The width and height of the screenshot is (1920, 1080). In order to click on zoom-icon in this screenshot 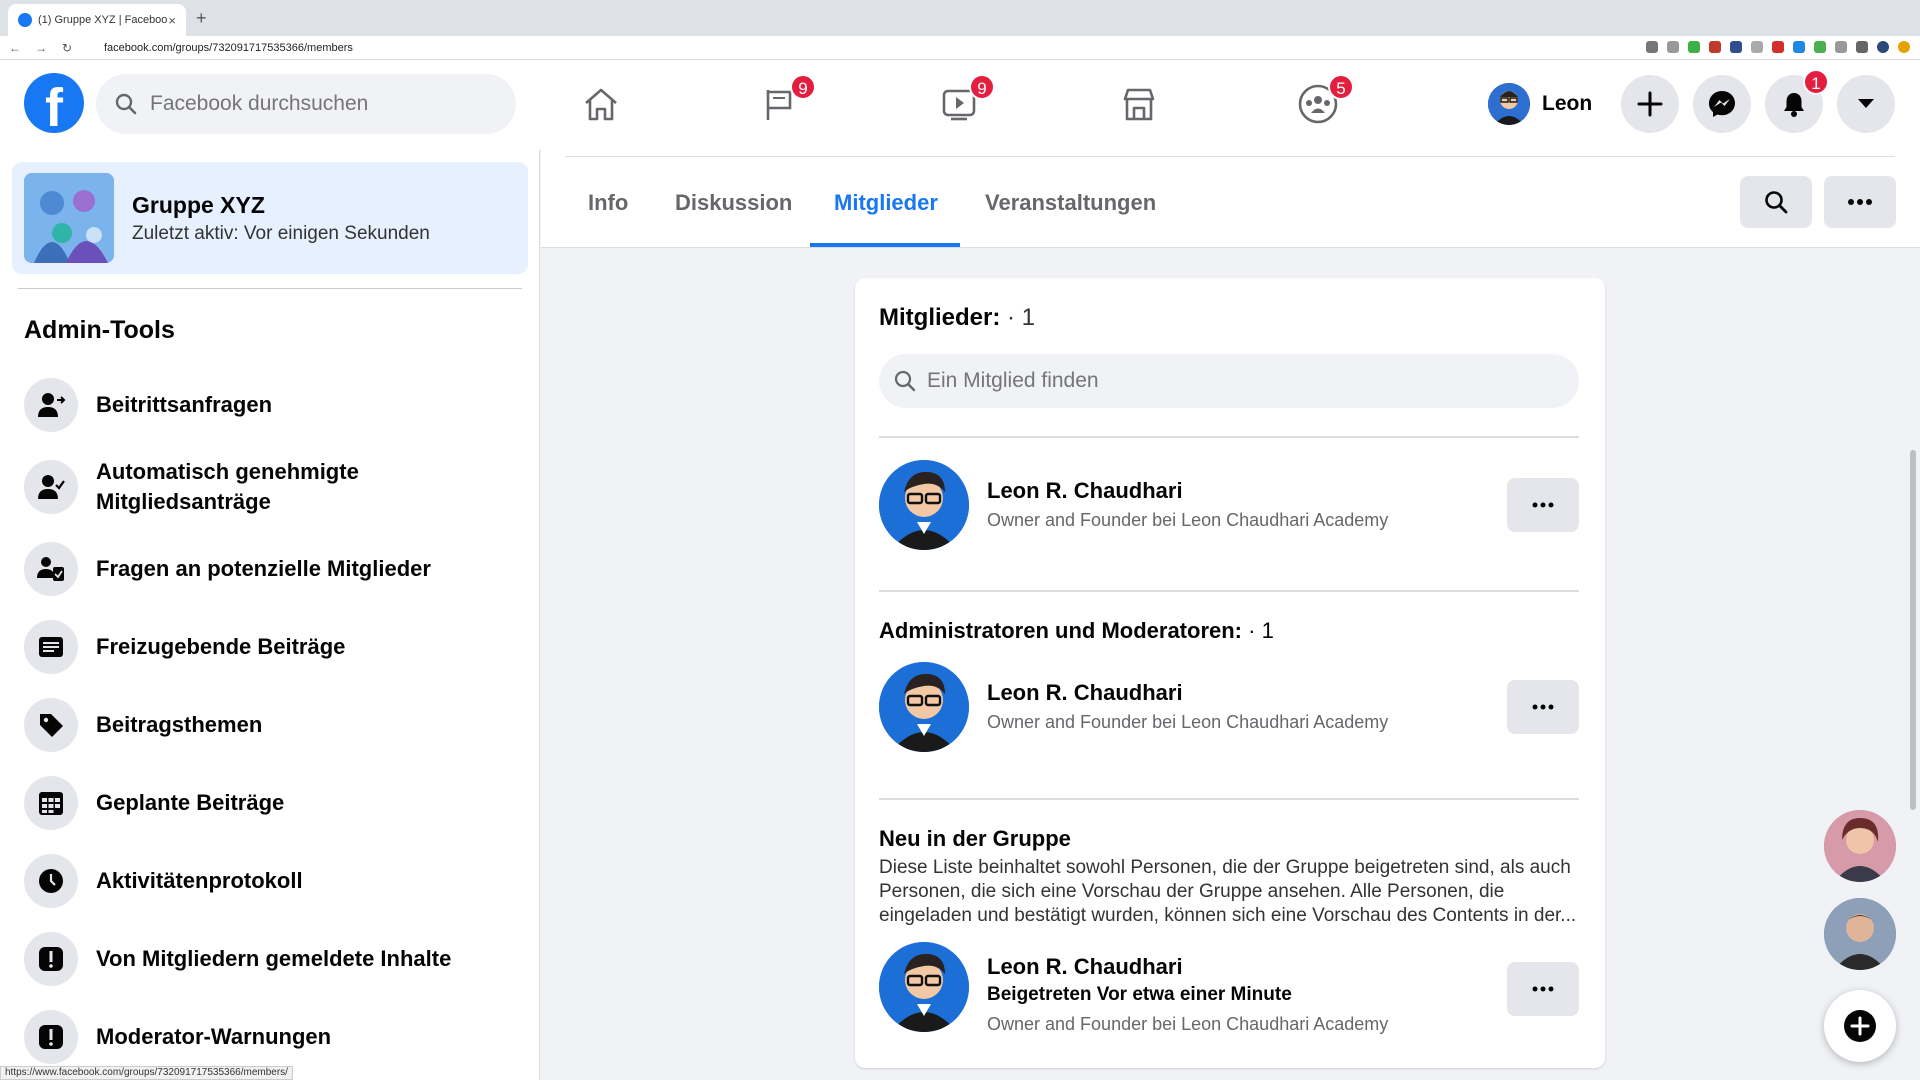, I will do `click(1652, 47)`.